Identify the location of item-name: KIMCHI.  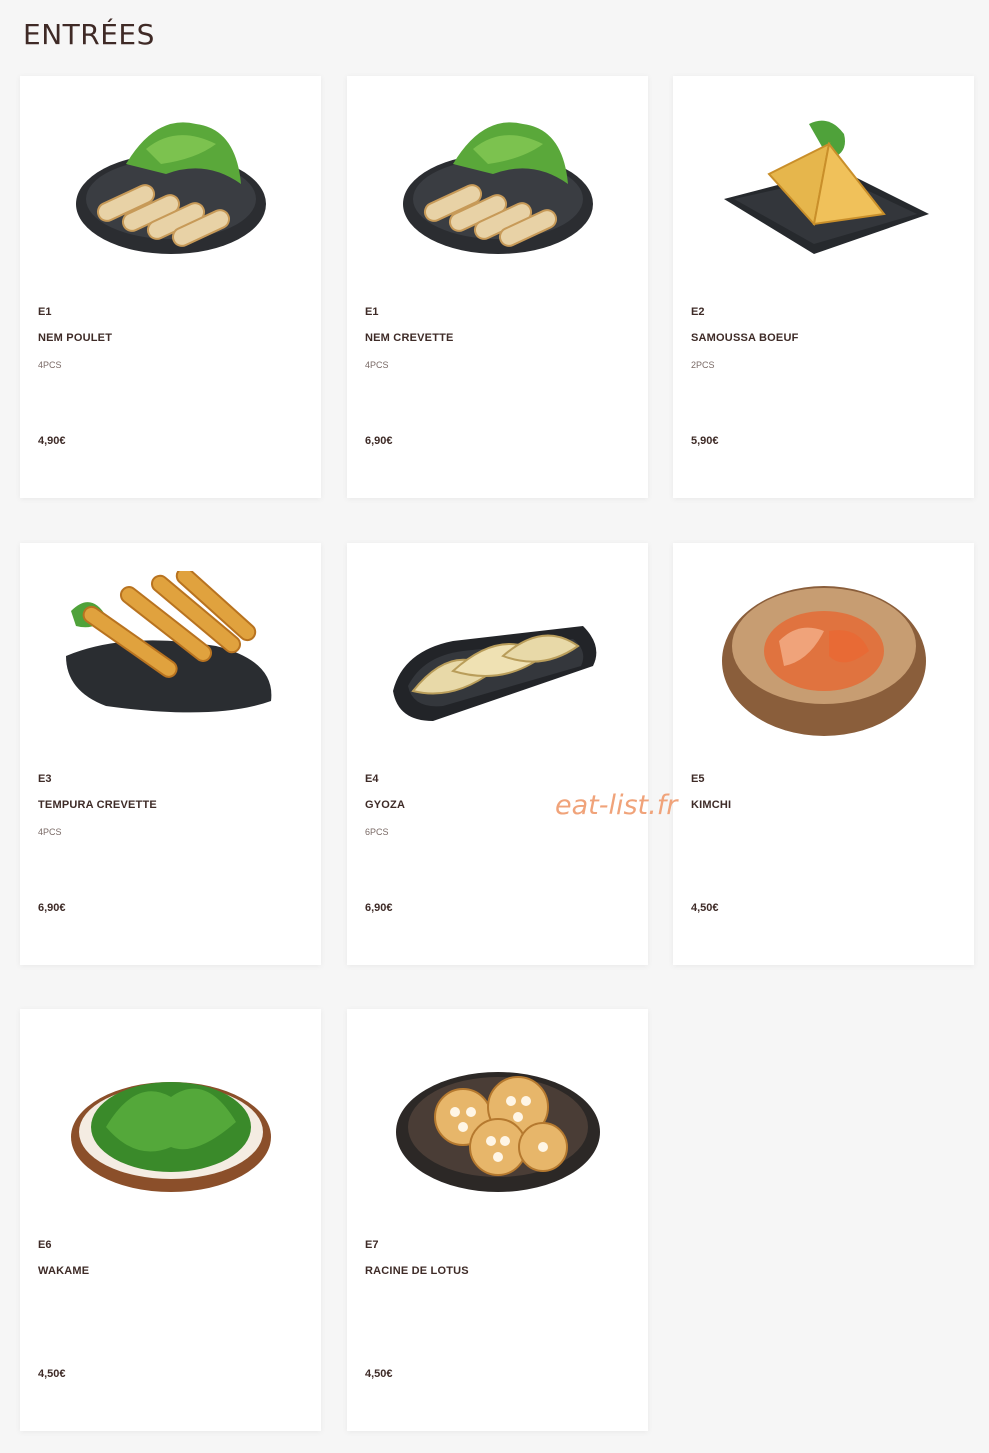
(711, 805).